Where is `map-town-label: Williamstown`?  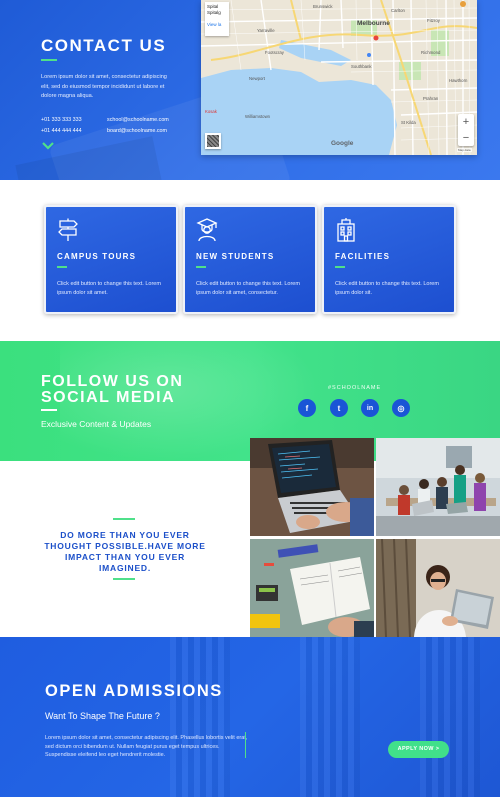
map-town-label: Williamstown is located at coordinates (258, 116).